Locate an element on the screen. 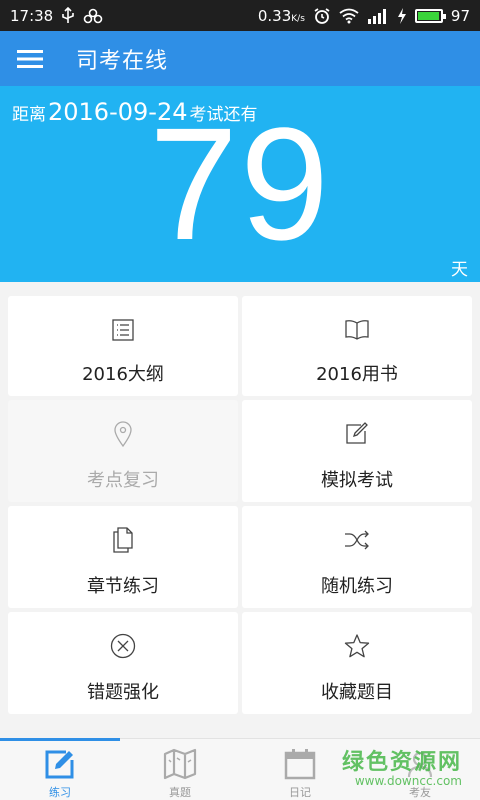 The width and height of the screenshot is (480, 800). wifi-icon is located at coordinates (349, 16).